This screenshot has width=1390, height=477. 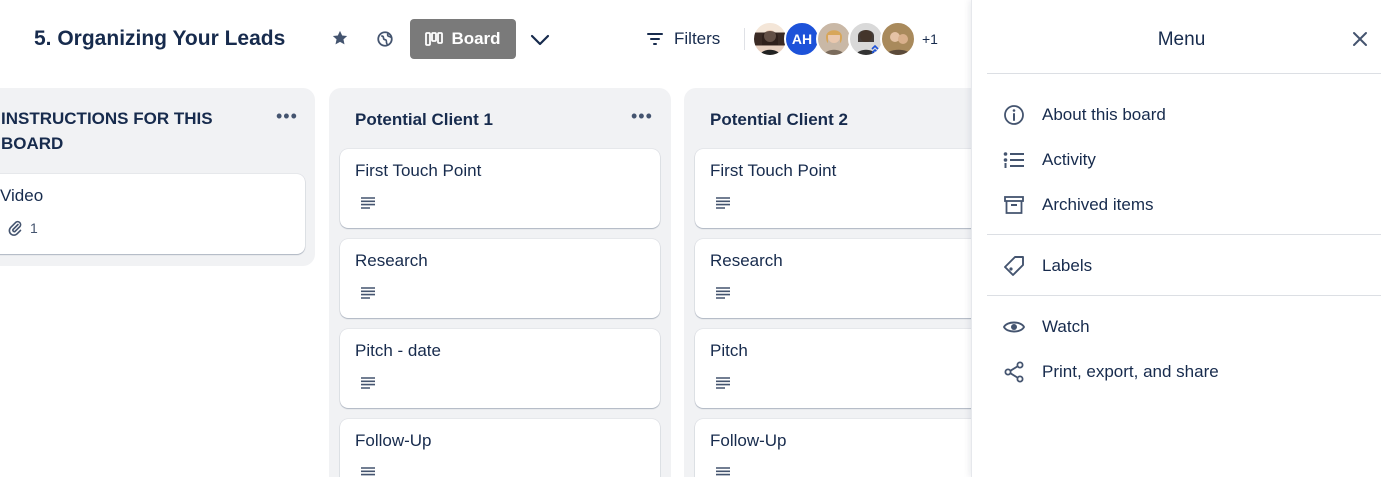 I want to click on list-instructions: INSTRUCTIONS FOR THIS BOARD ••• Video 1, so click(x=157, y=177).